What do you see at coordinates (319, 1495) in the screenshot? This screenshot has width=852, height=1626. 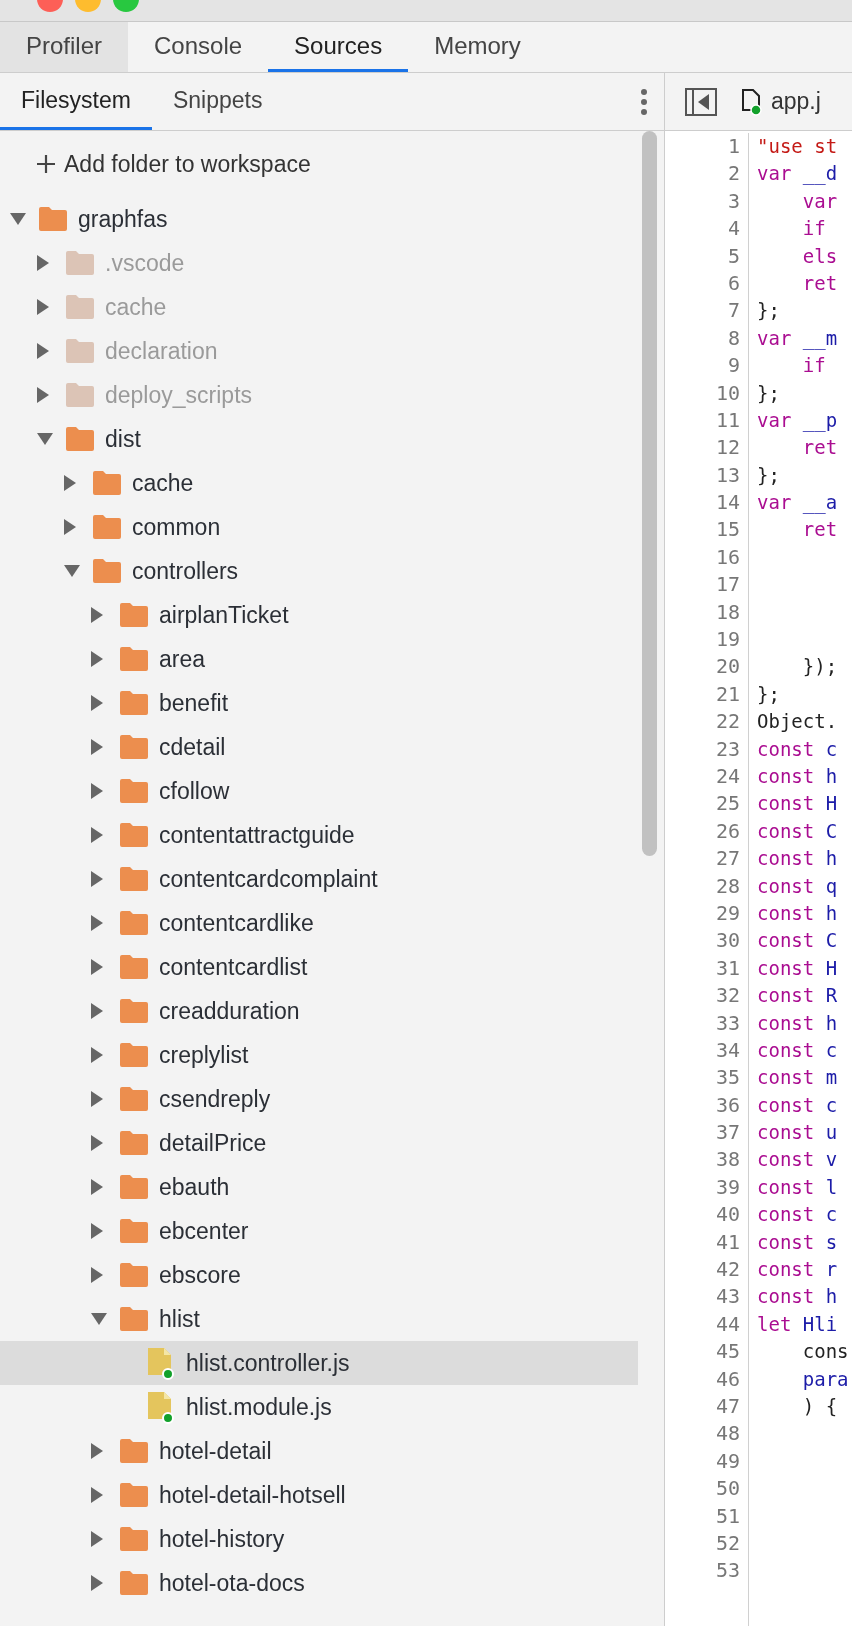 I see `folder-tree-item: hotel-detail-hotsell` at bounding box center [319, 1495].